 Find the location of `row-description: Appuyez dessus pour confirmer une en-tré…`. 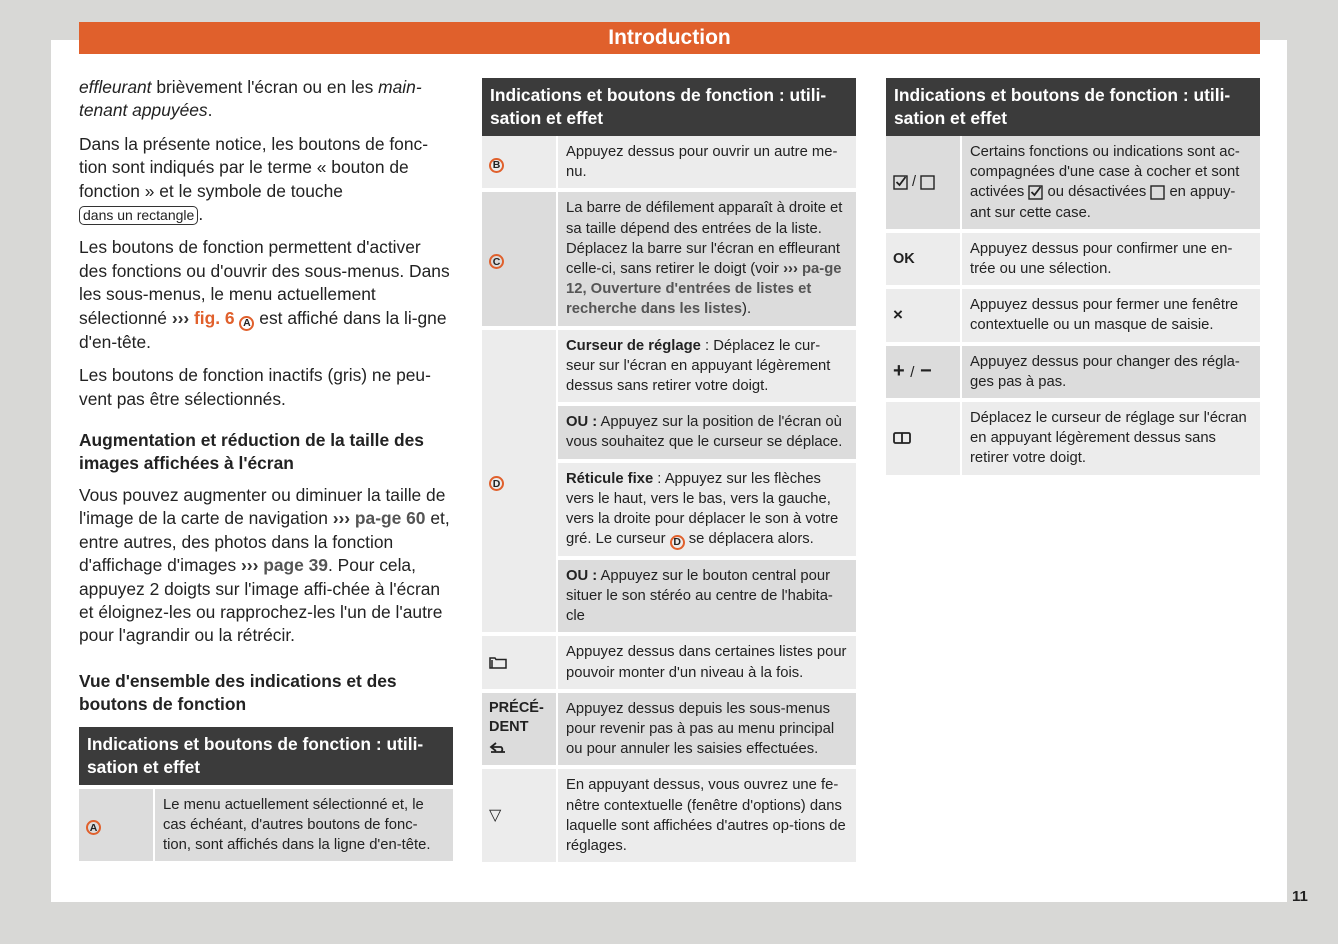

row-description: Appuyez dessus pour confirmer une en-tré… is located at coordinates (1110, 259).